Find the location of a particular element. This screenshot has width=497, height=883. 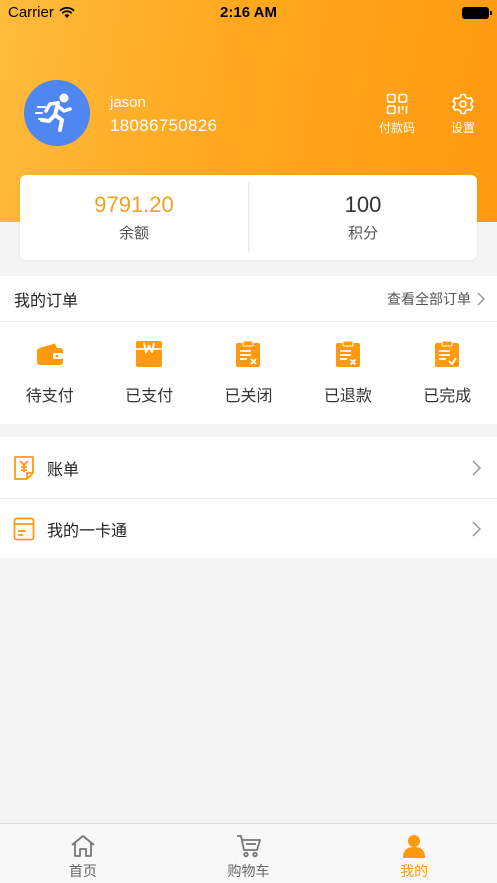

clipboard-refund-icon is located at coordinates (347, 353).